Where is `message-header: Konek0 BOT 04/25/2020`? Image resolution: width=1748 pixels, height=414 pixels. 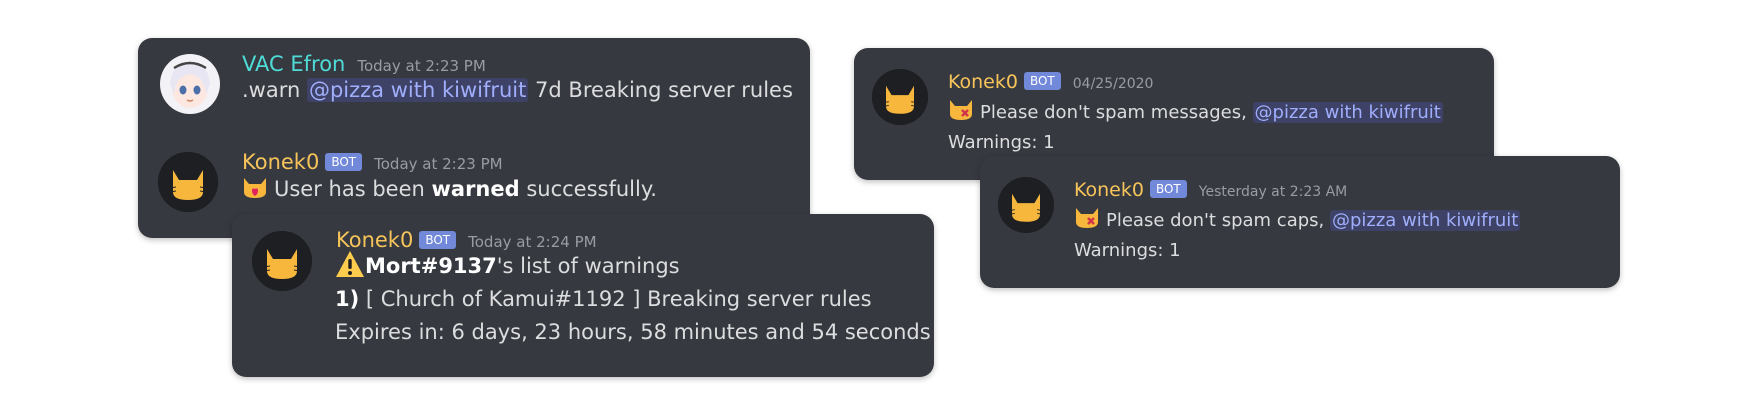
message-header: Konek0 BOT 04/25/2020 is located at coordinates (1050, 83).